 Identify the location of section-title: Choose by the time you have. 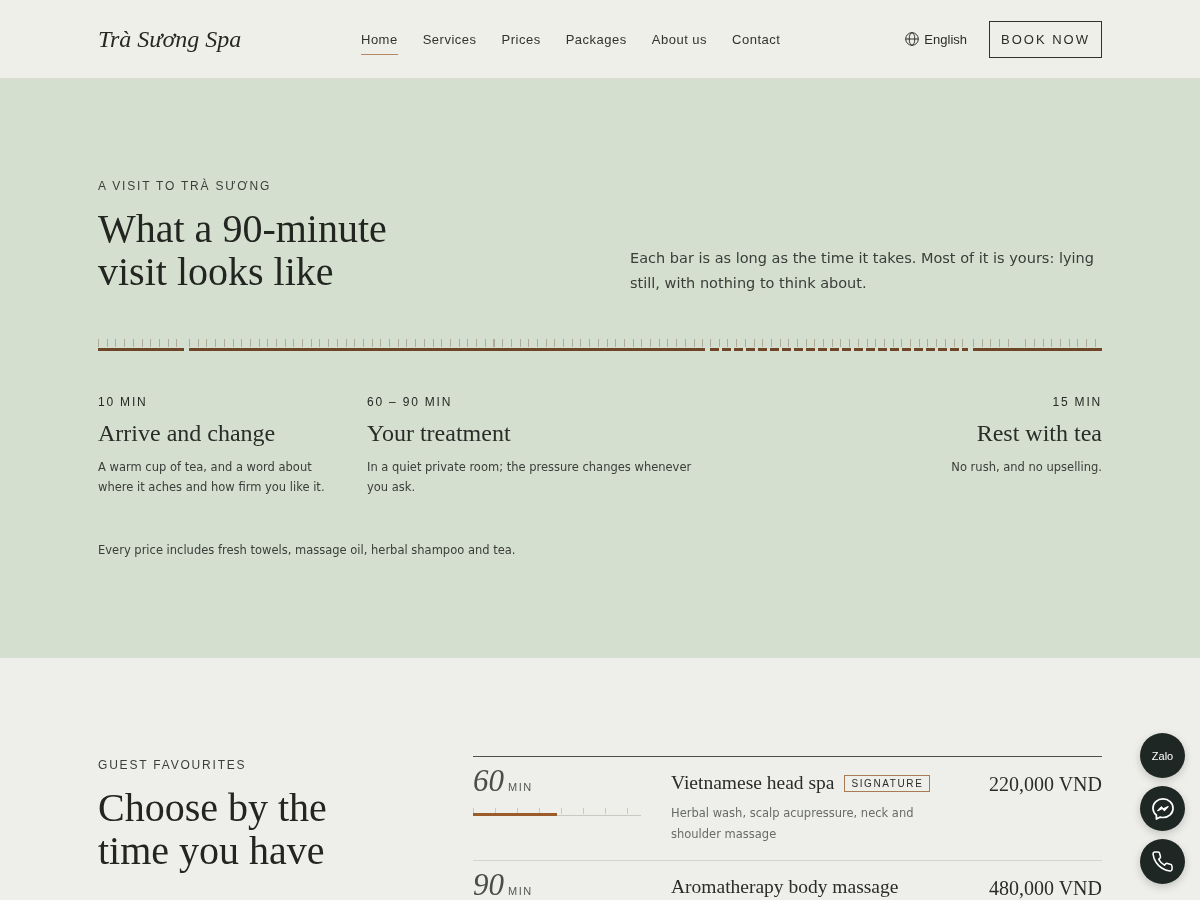
(213, 829).